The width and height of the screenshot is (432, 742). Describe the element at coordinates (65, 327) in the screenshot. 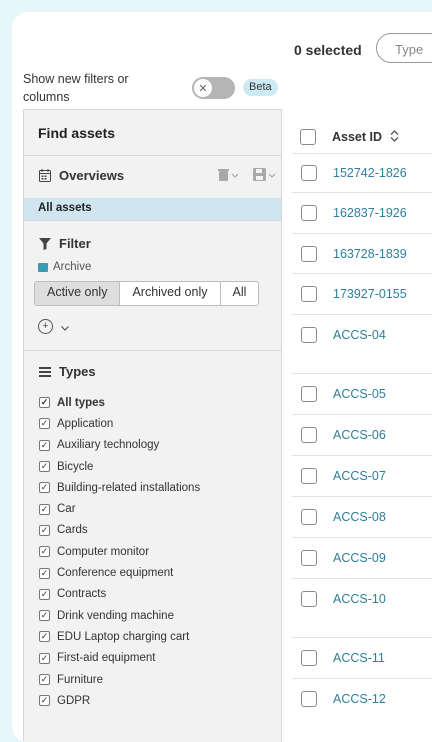

I see `chevron-down-icon` at that location.